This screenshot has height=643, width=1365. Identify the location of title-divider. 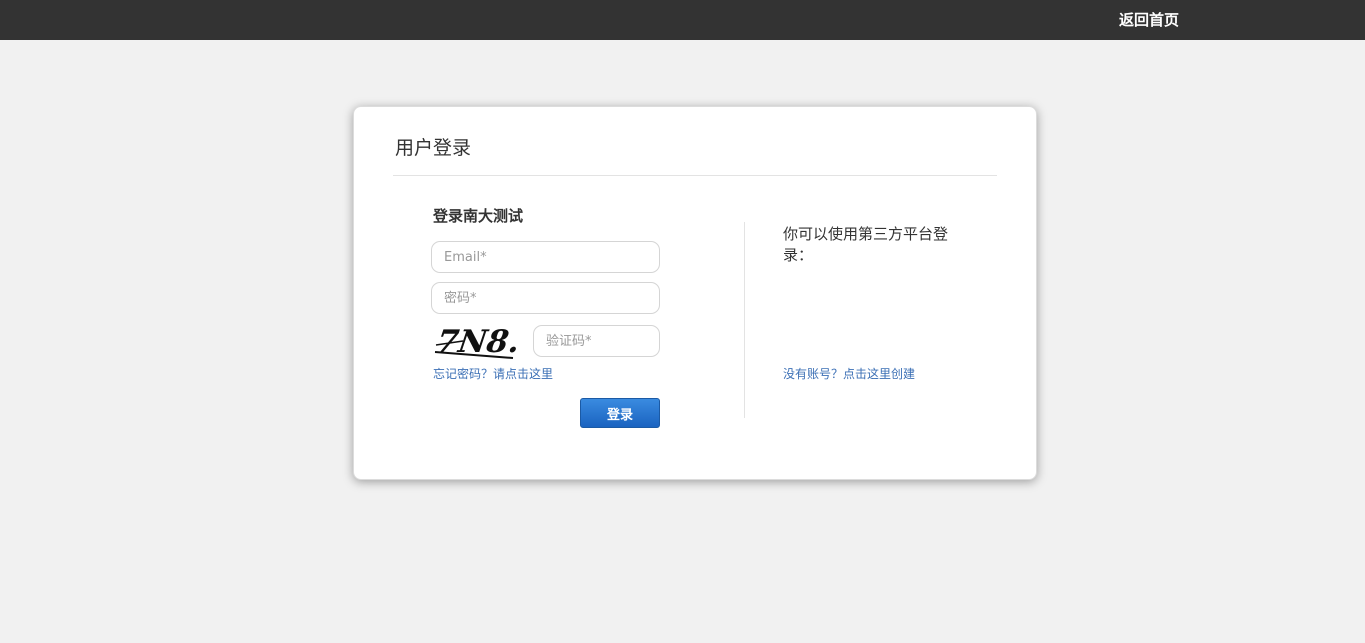
(695, 175).